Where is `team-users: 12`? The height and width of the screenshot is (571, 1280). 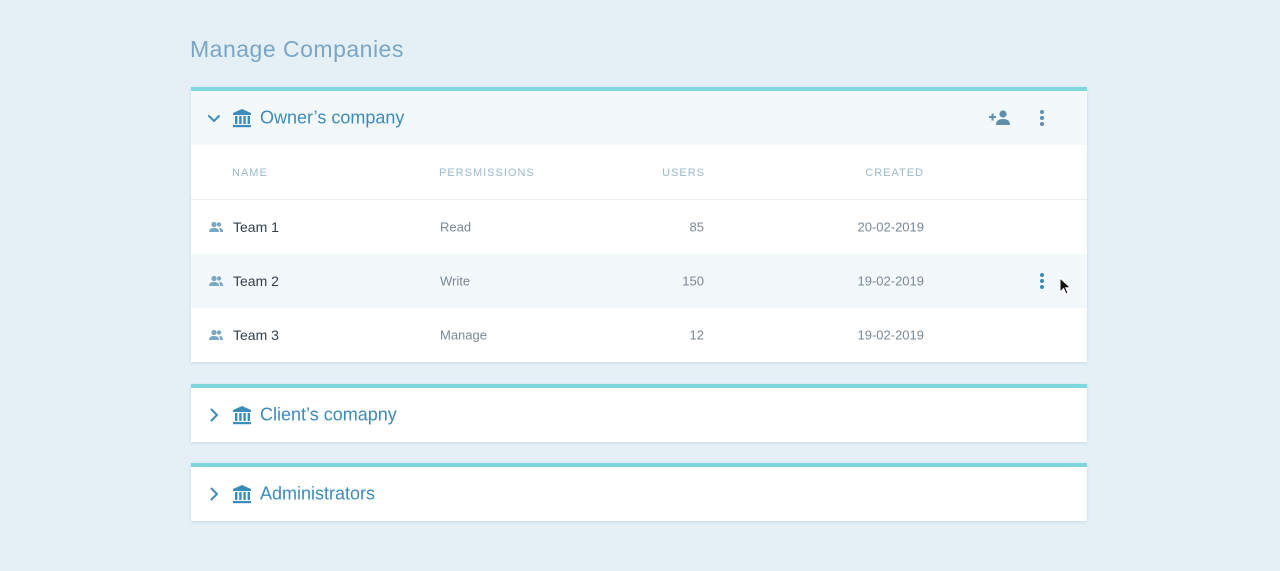 team-users: 12 is located at coordinates (696, 335).